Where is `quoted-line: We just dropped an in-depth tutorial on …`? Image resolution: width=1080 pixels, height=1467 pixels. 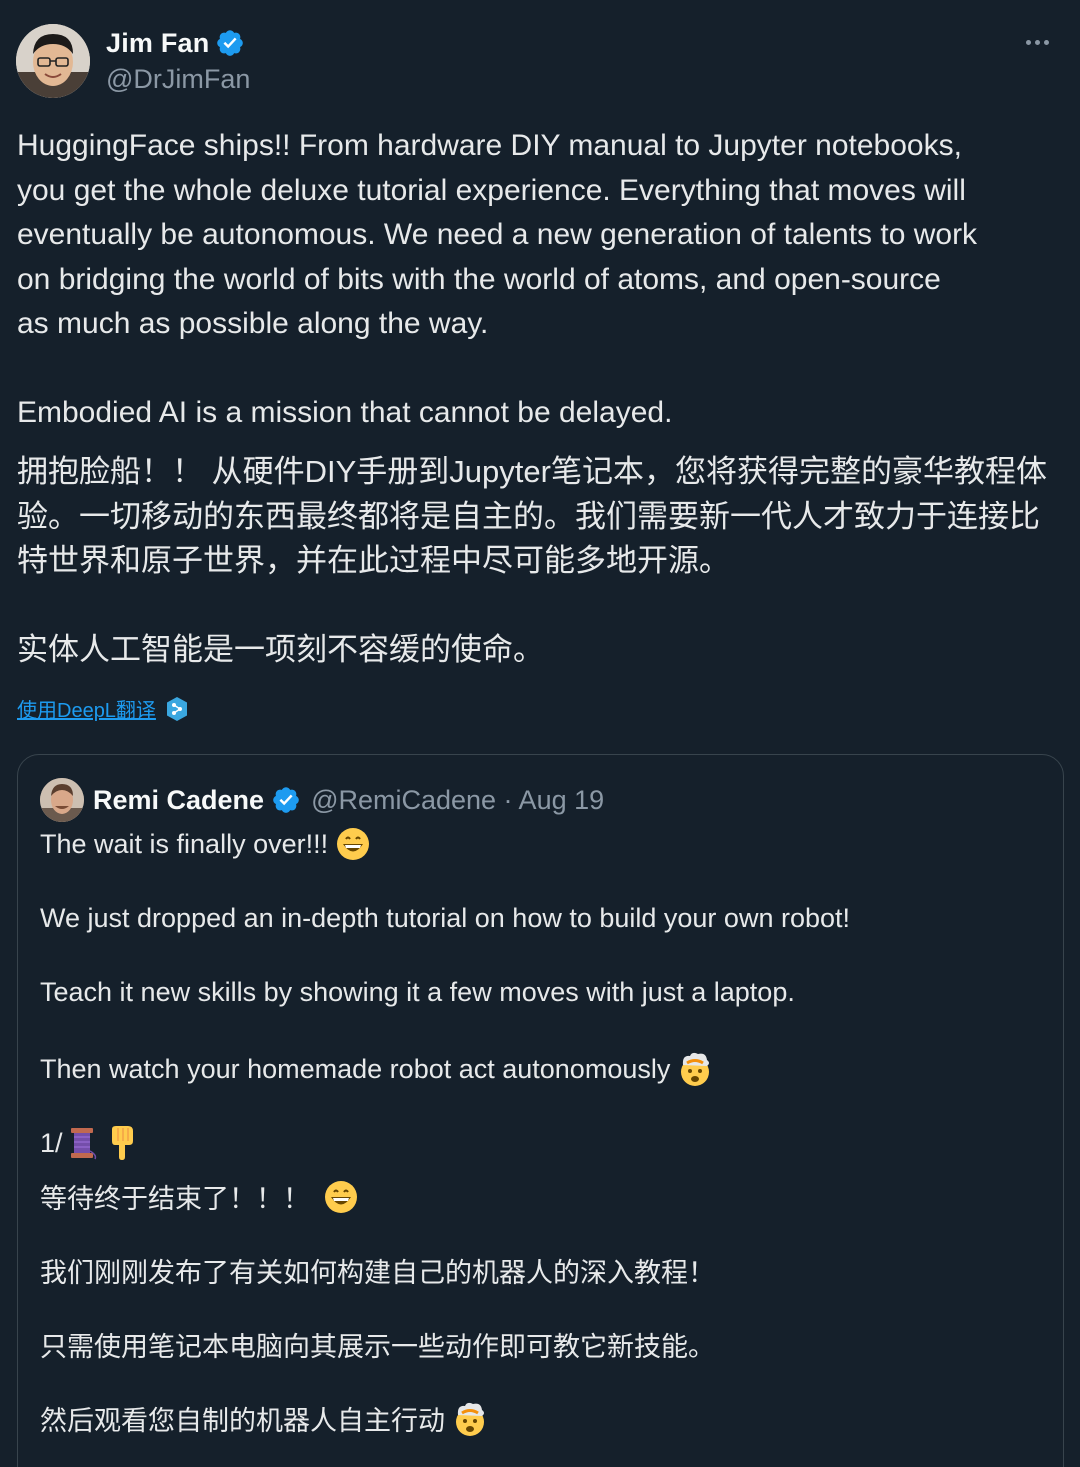 quoted-line: We just dropped an in-depth tutorial on … is located at coordinates (445, 918).